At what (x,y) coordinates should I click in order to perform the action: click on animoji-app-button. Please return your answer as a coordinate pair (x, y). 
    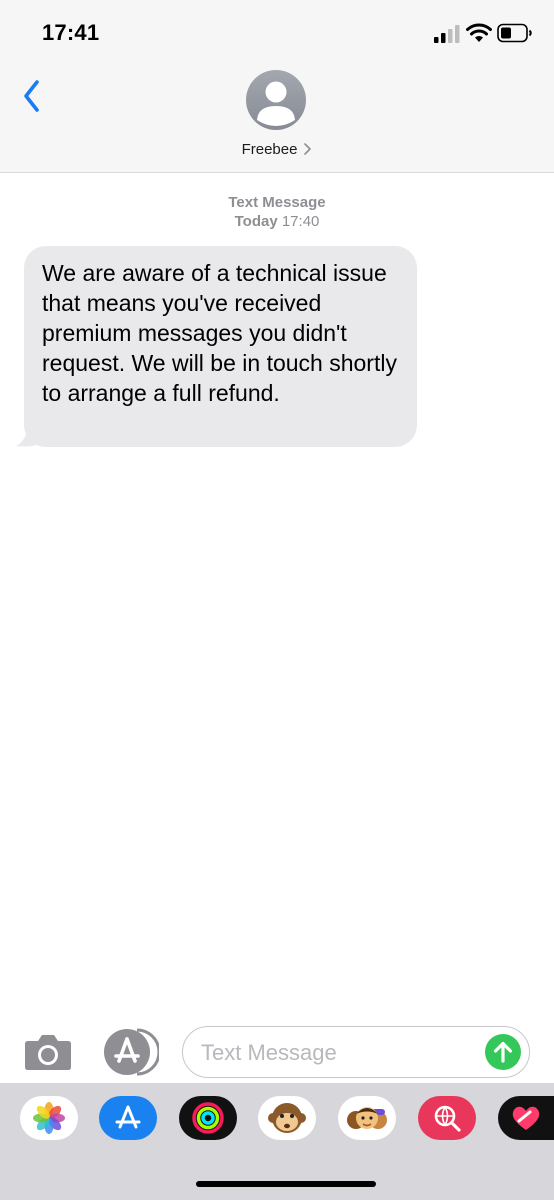
    Looking at the image, I should click on (287, 1118).